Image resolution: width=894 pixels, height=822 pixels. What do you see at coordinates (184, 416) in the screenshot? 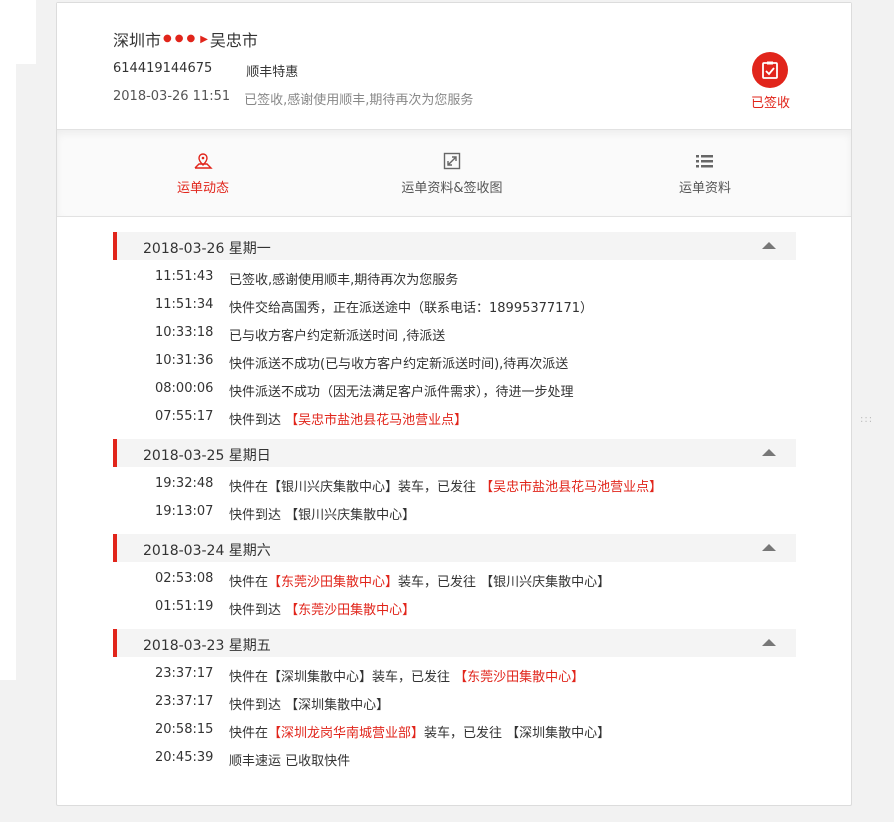
I see `event-time: 07:55:17` at bounding box center [184, 416].